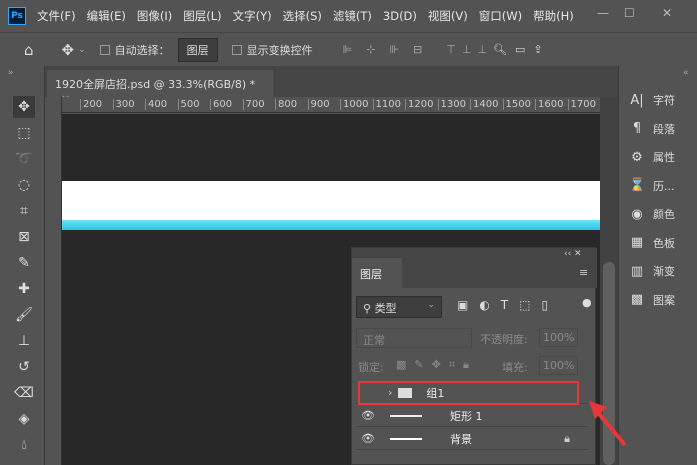  Describe the element at coordinates (82, 50) in the screenshot. I see `chevron-down-icon: ⌄` at that location.